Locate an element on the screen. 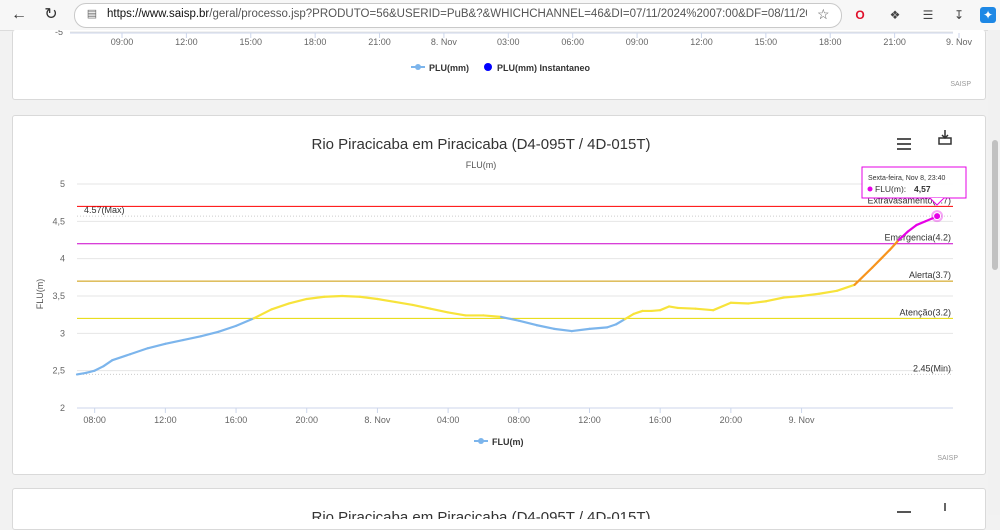 The height and width of the screenshot is (530, 1000). legend-label: FLU(m) is located at coordinates (508, 442).